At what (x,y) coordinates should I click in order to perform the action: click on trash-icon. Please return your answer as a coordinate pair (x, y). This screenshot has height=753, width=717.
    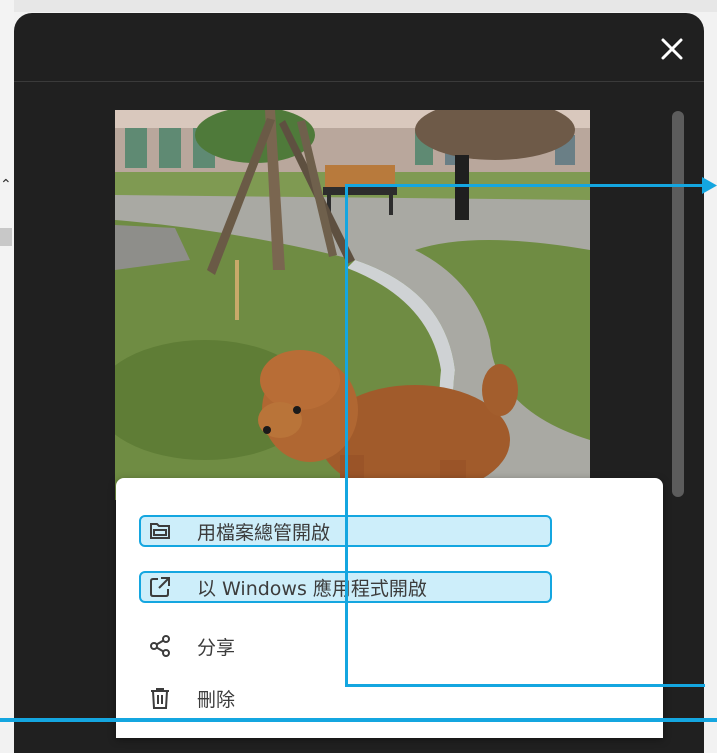
    Looking at the image, I should click on (160, 698).